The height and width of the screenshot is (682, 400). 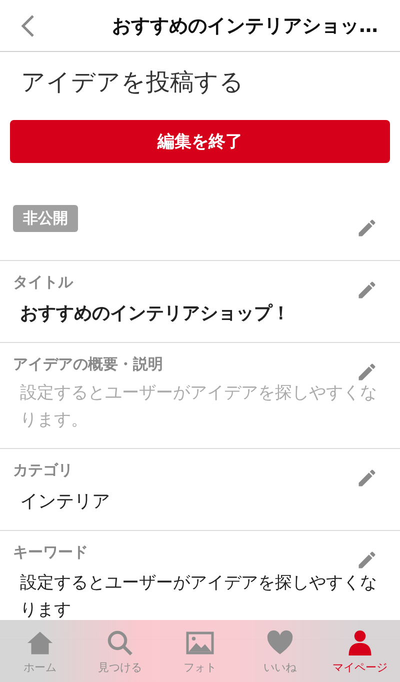 What do you see at coordinates (132, 82) in the screenshot?
I see `page-title: アイデアを投稿する` at bounding box center [132, 82].